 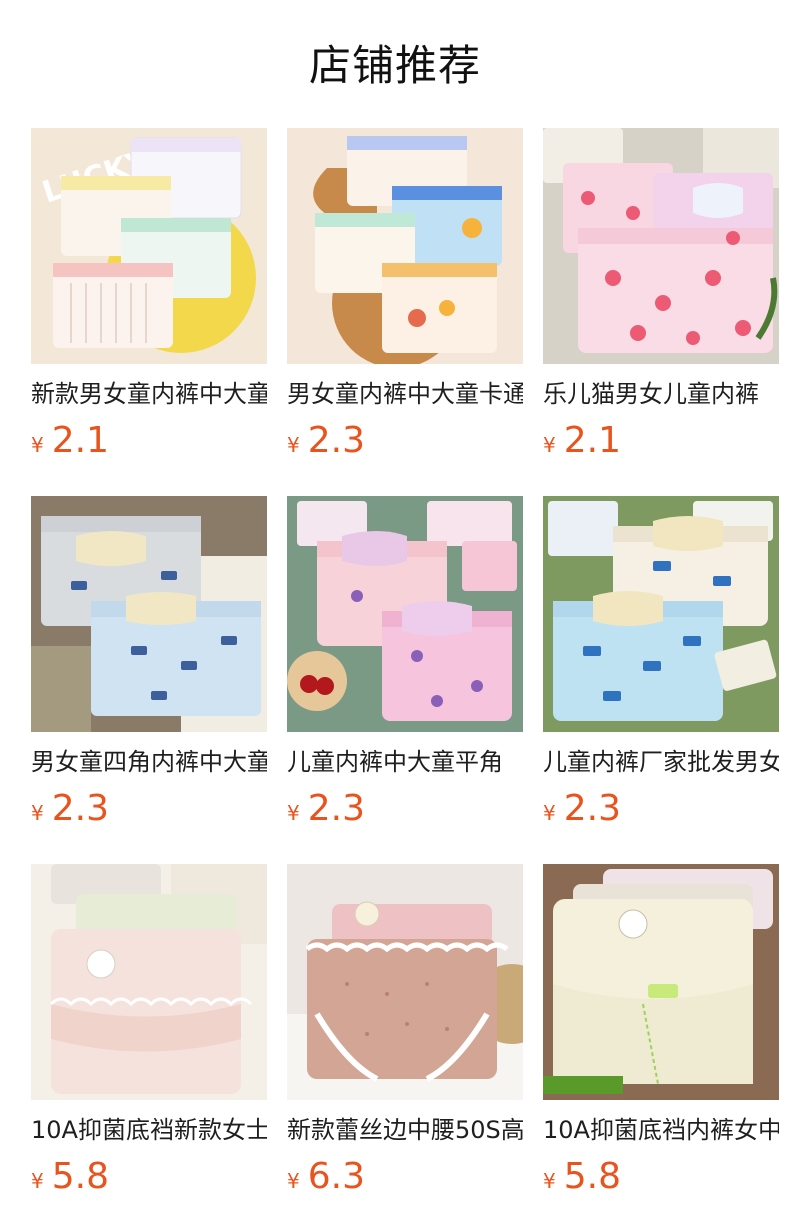 What do you see at coordinates (661, 762) in the screenshot?
I see `product-name: 儿童内裤厂家批发男女` at bounding box center [661, 762].